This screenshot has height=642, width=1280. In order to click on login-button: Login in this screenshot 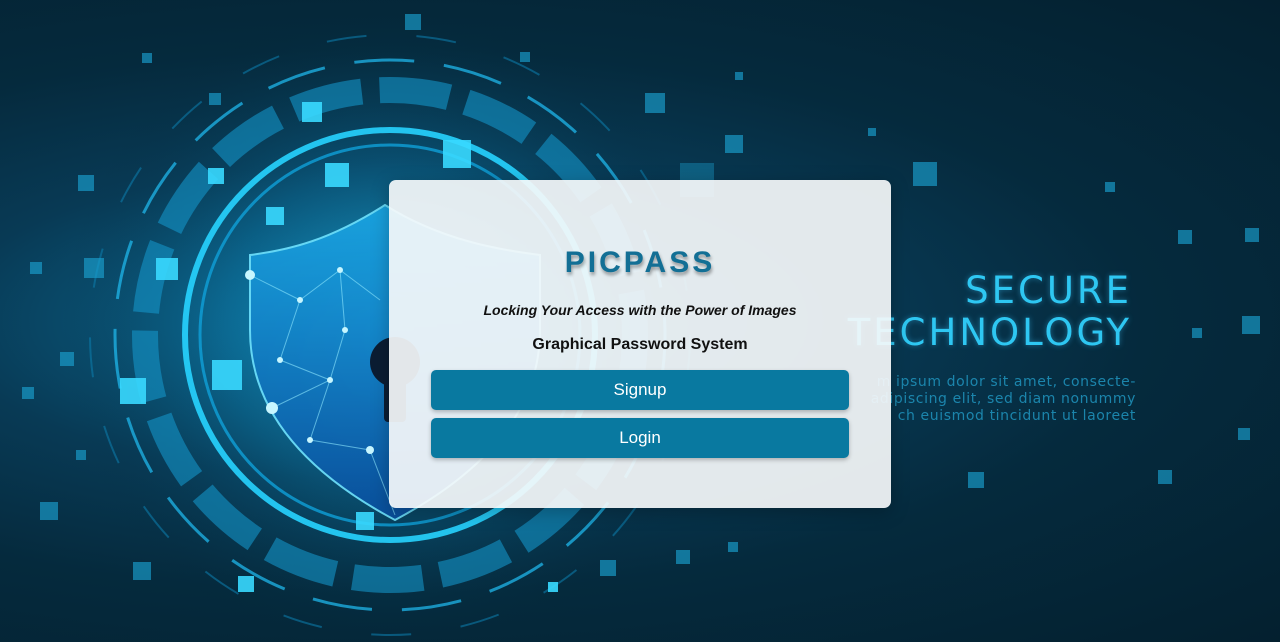, I will do `click(640, 438)`.